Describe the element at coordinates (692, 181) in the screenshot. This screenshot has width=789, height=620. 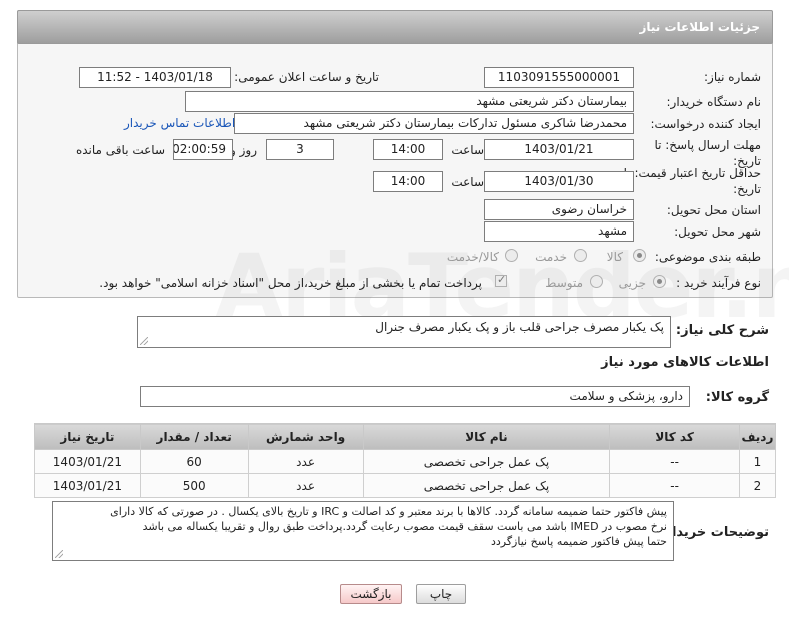
I see `price-validity-label: حداقل تاریخ اعتبار قیمت: تا تاریخ:` at that location.